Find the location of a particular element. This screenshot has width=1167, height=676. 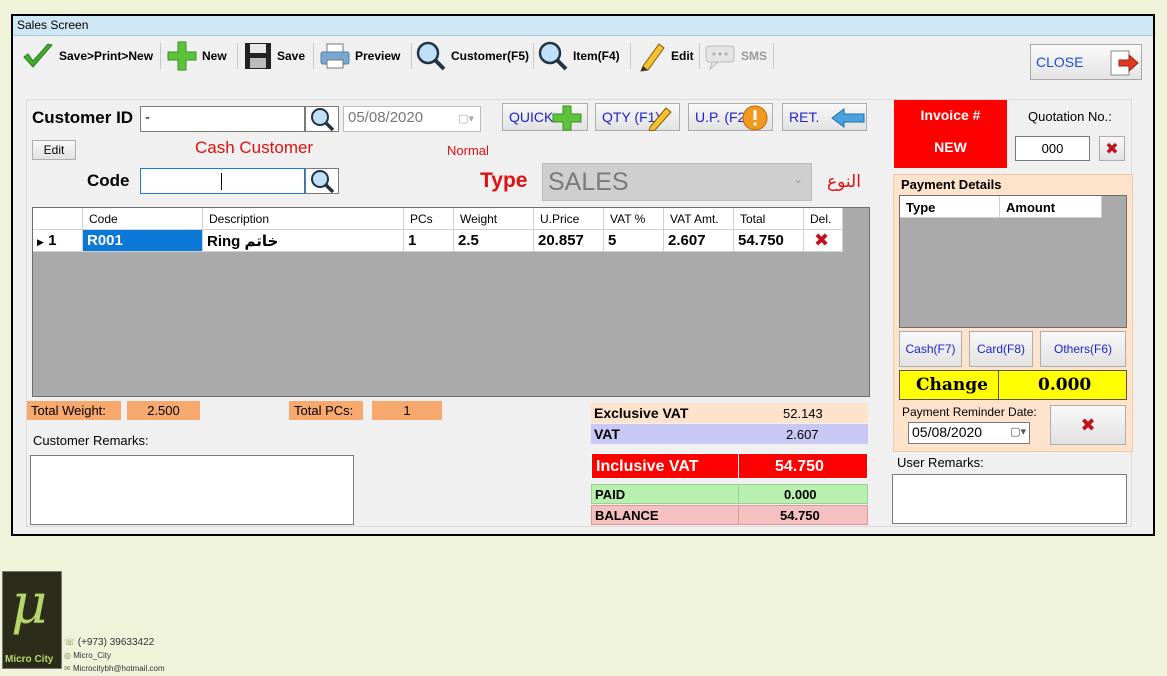

payment-header-type: Type is located at coordinates (950, 207).